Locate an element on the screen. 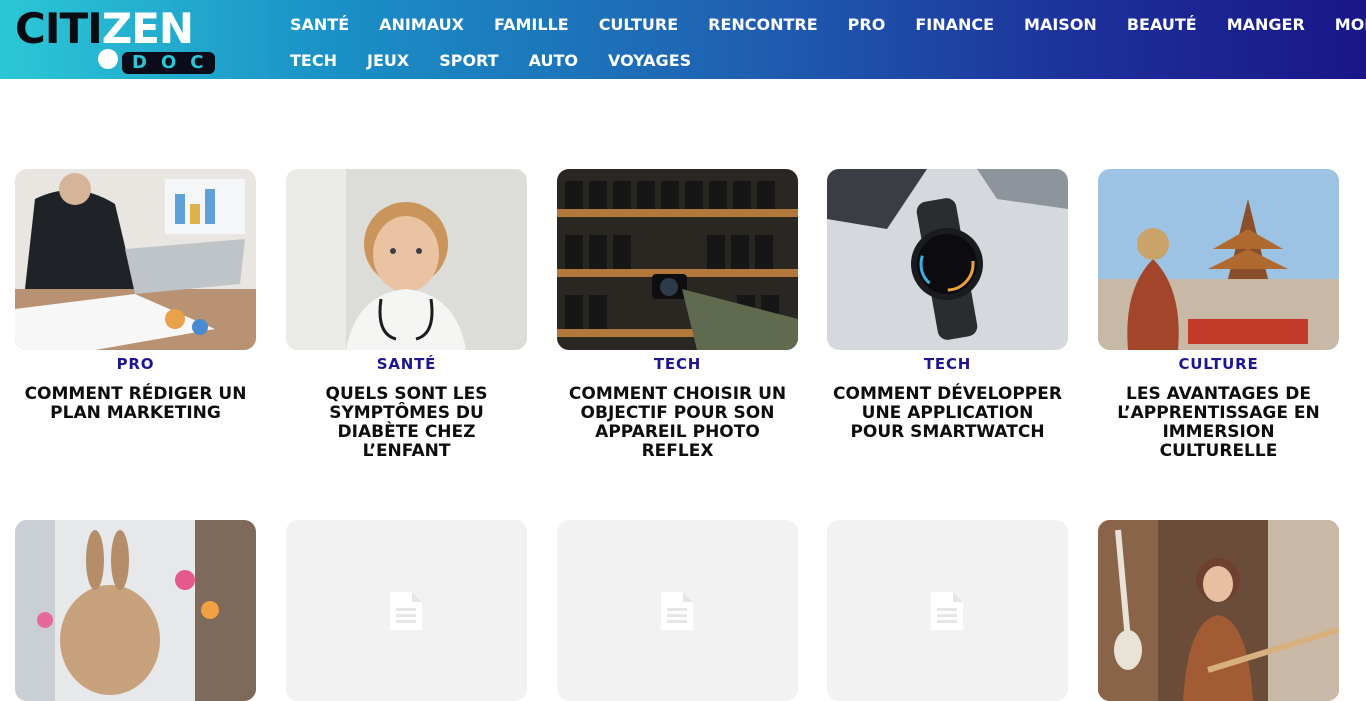 Image resolution: width=1366 pixels, height=701 pixels. logo-dot is located at coordinates (108, 59).